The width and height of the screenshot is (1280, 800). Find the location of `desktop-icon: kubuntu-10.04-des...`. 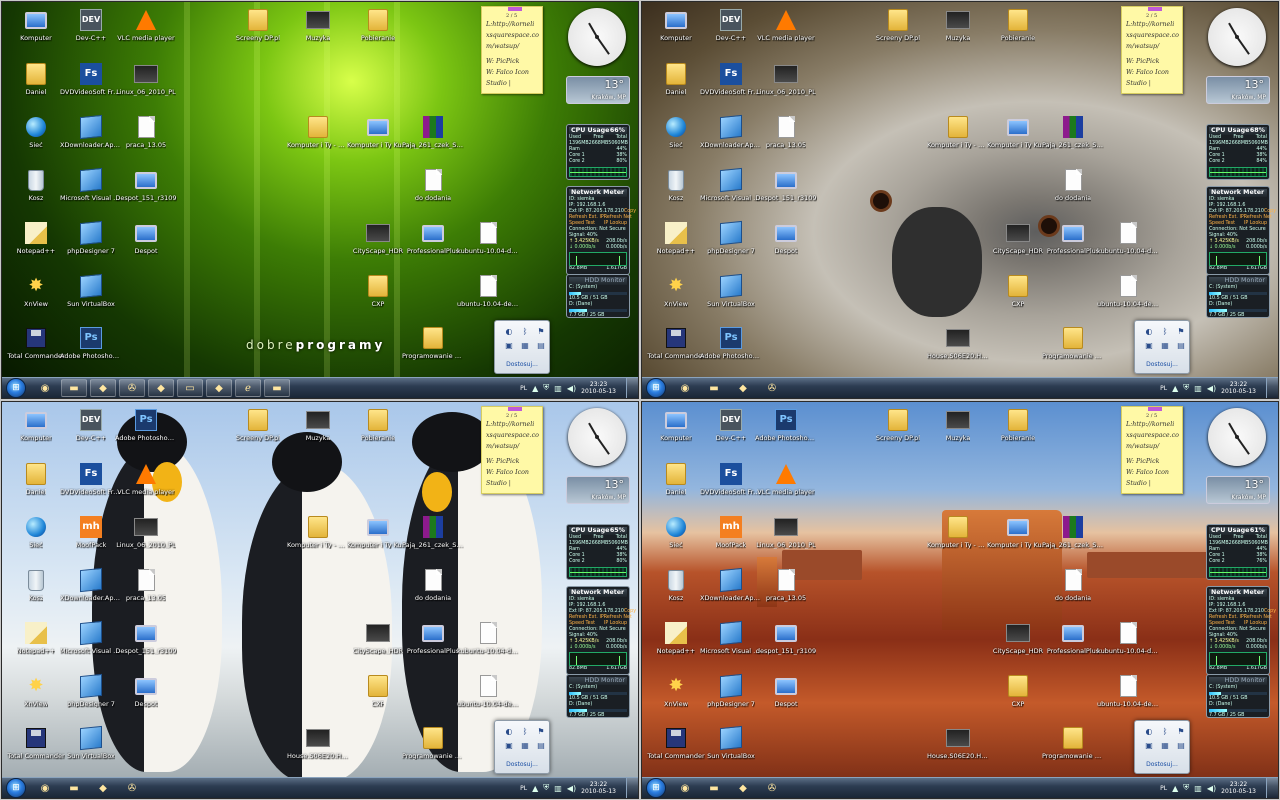

desktop-icon: kubuntu-10.04-des... is located at coordinates (1128, 638).